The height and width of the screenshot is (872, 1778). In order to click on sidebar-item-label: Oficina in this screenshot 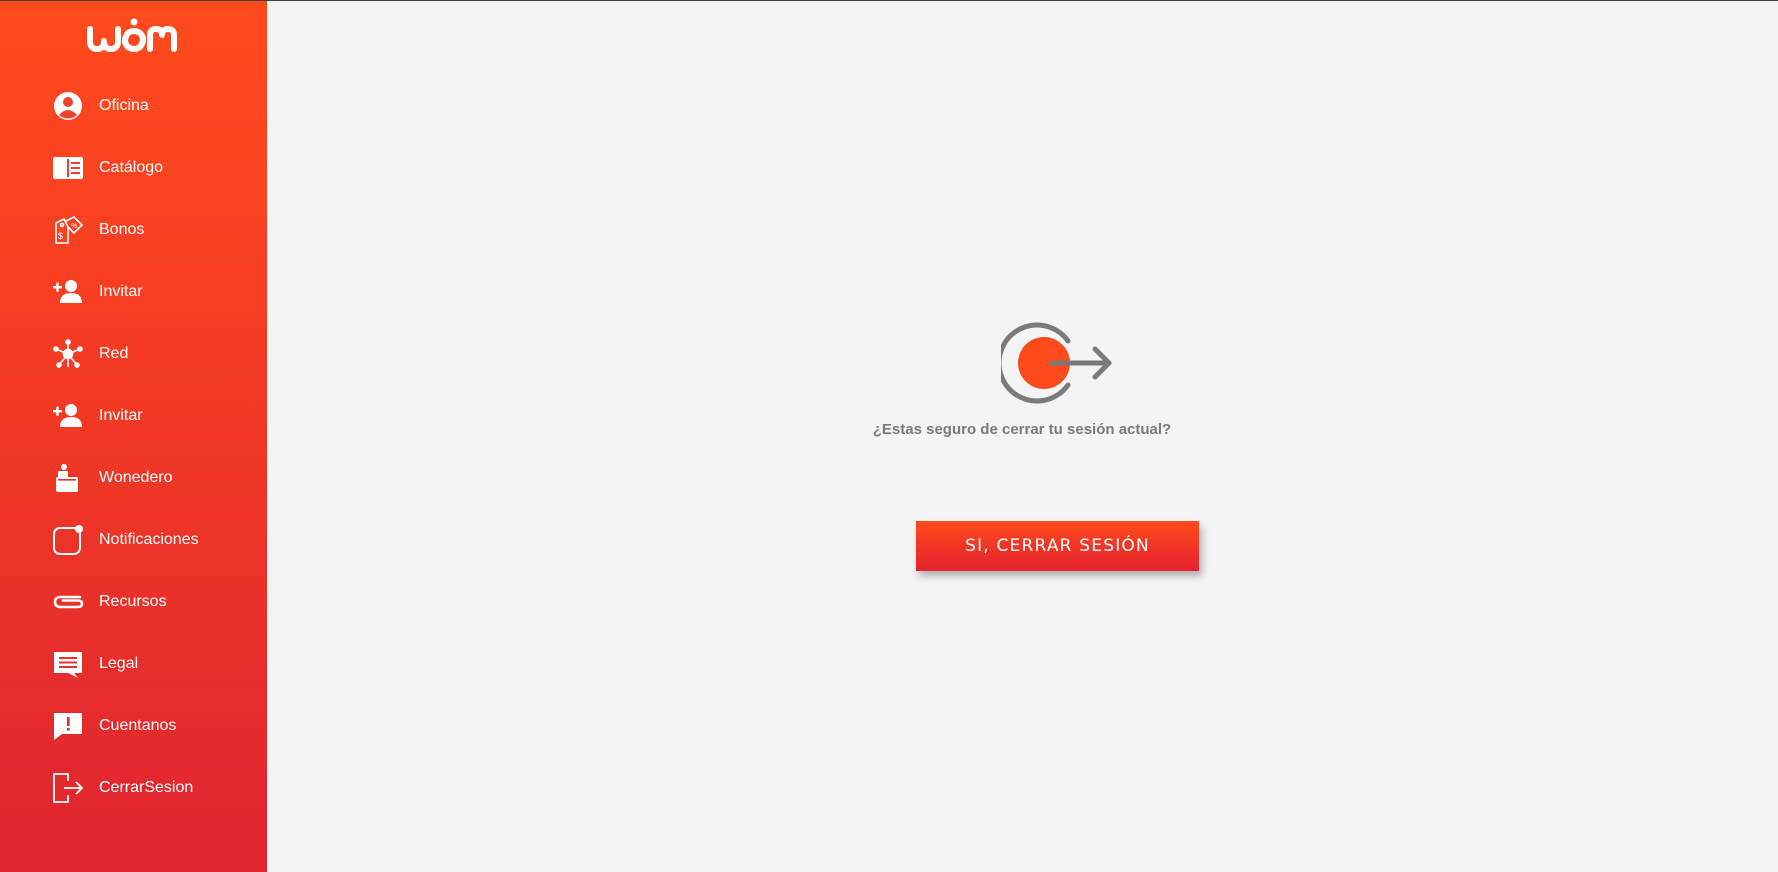, I will do `click(124, 105)`.